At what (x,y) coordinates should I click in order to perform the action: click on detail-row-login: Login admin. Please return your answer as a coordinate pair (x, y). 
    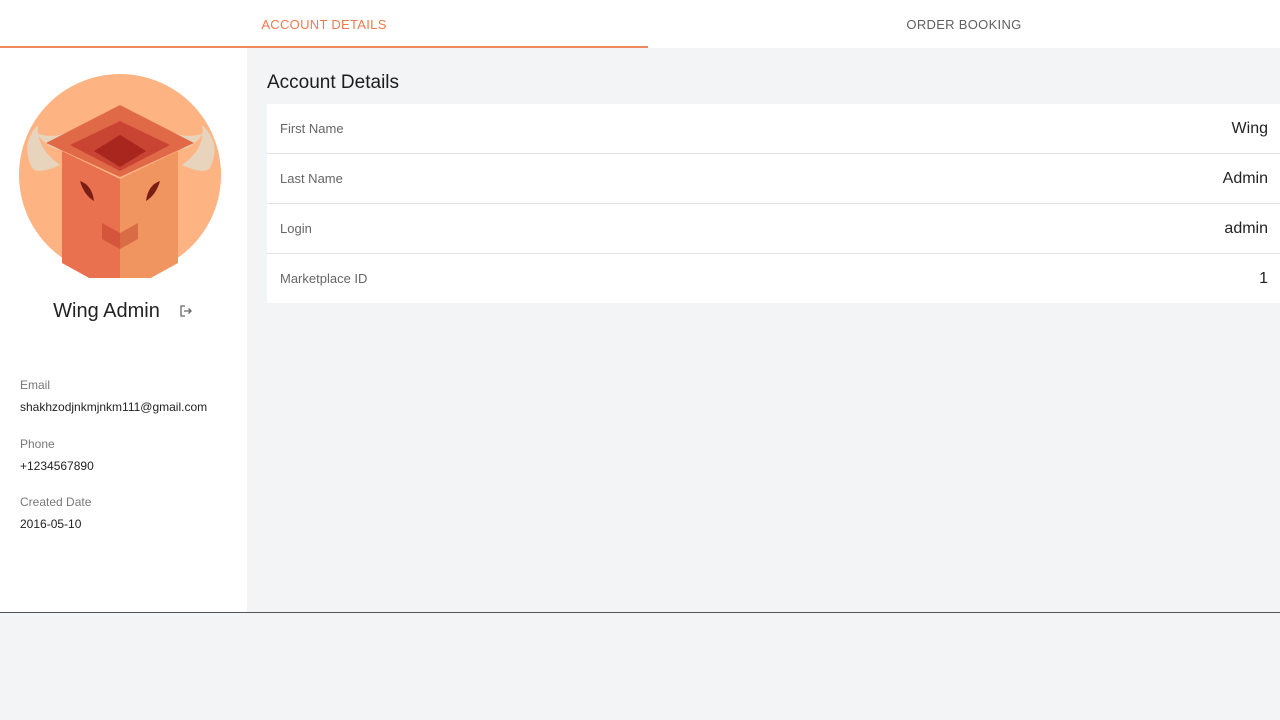
    Looking at the image, I should click on (773, 229).